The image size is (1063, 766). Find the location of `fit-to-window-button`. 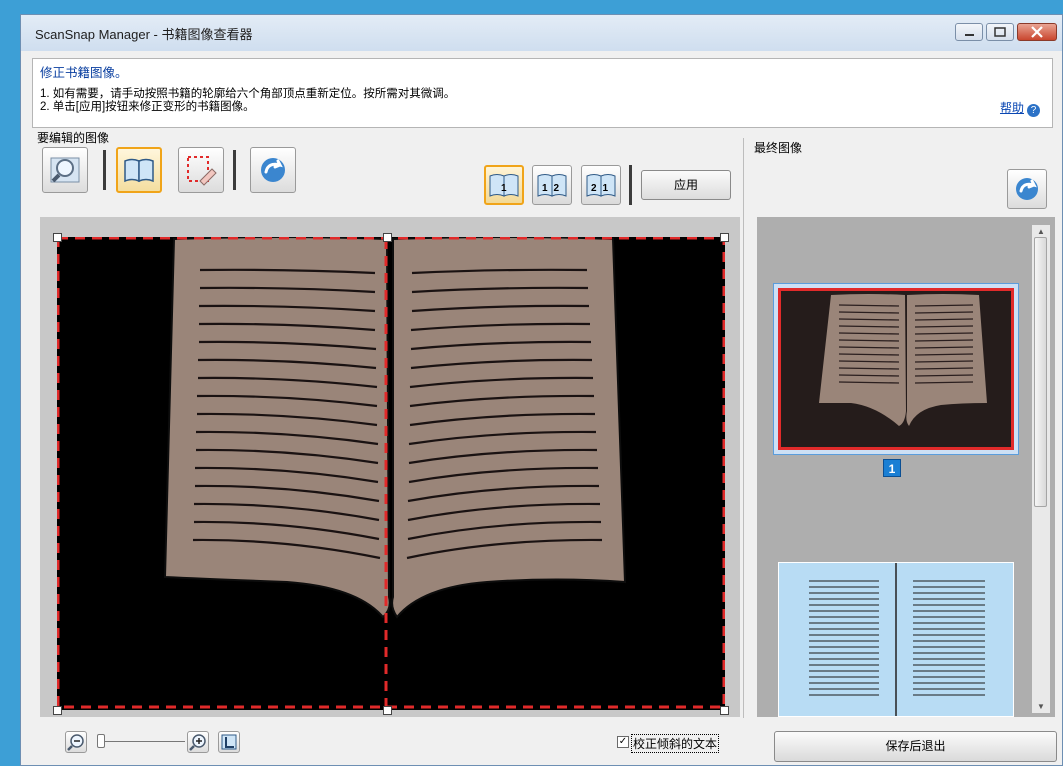

fit-to-window-button is located at coordinates (229, 742).